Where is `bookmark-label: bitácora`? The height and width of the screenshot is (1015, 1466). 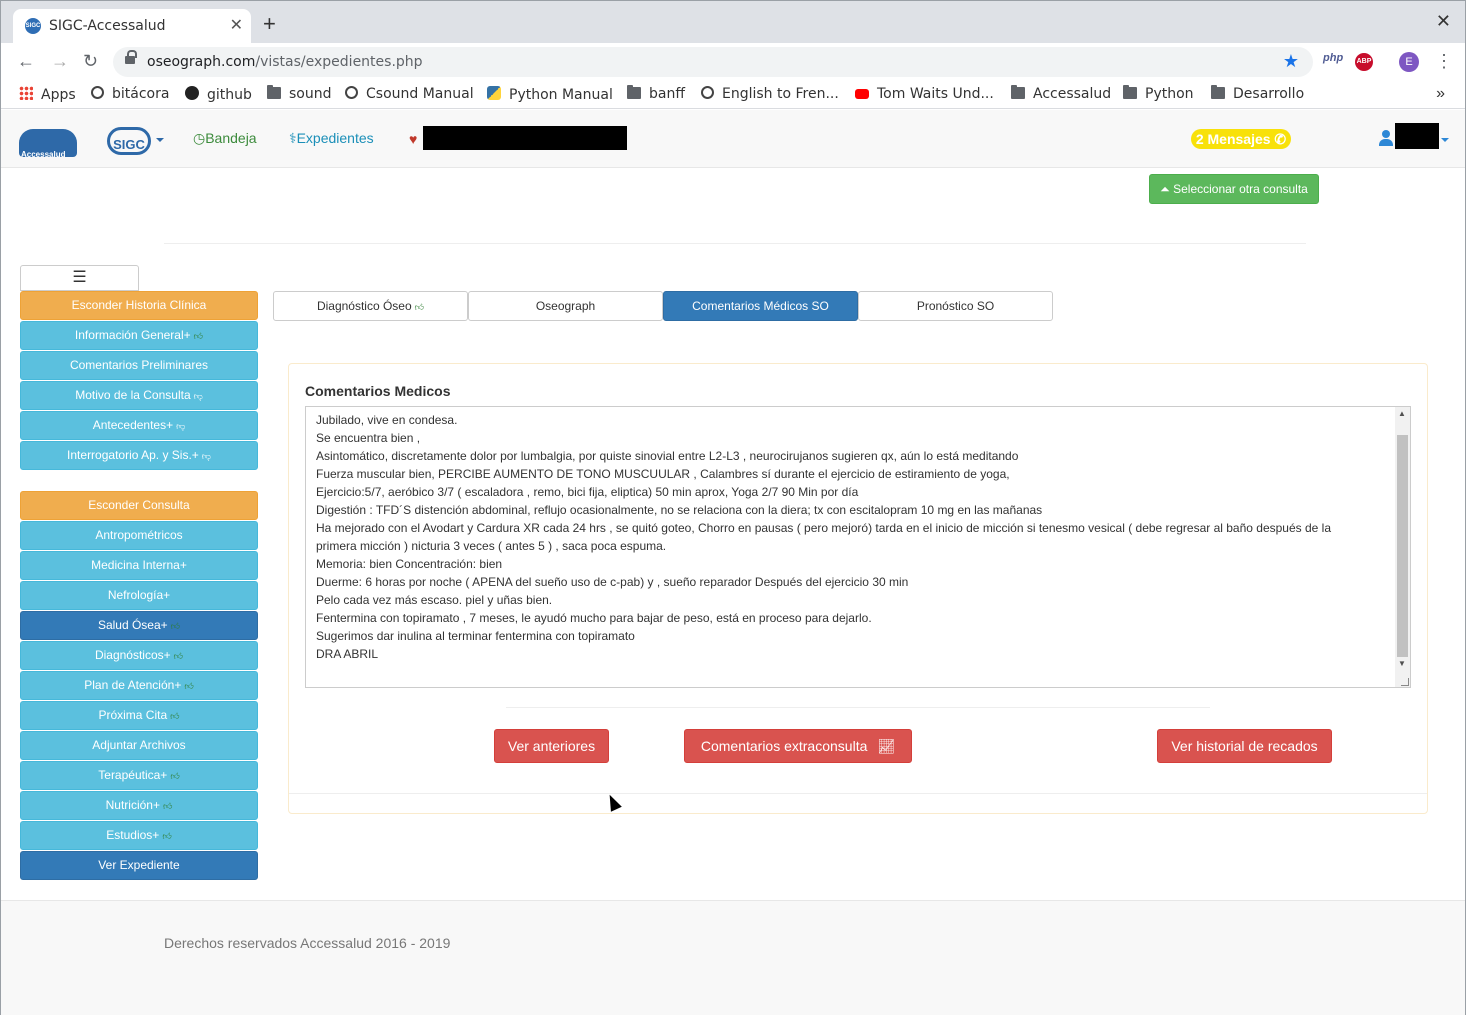
bookmark-label: bitácora is located at coordinates (141, 94).